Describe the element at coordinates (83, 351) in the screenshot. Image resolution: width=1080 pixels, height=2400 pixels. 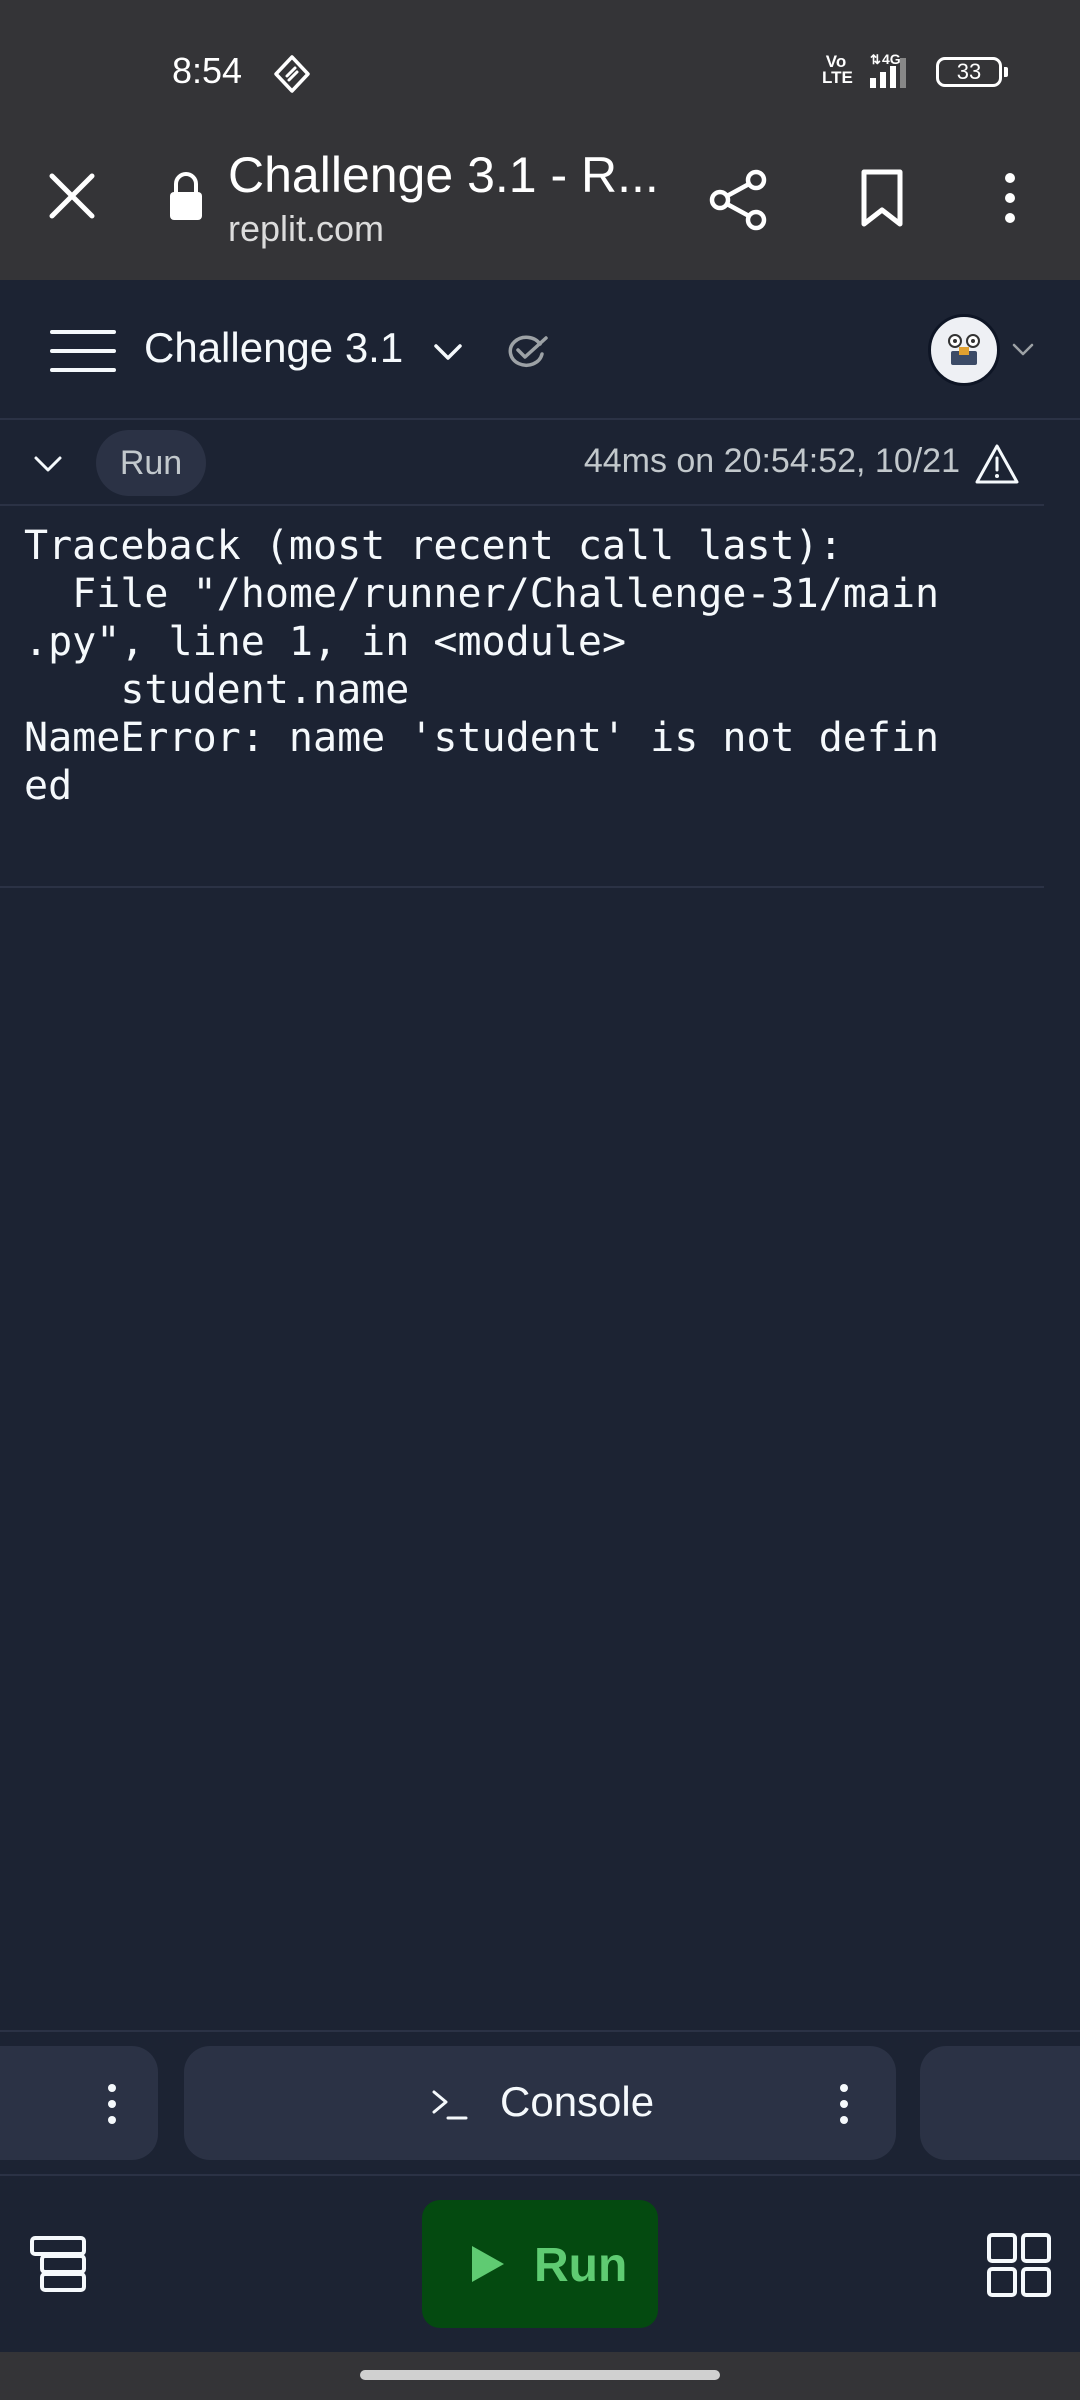
I see `menu-icon` at that location.